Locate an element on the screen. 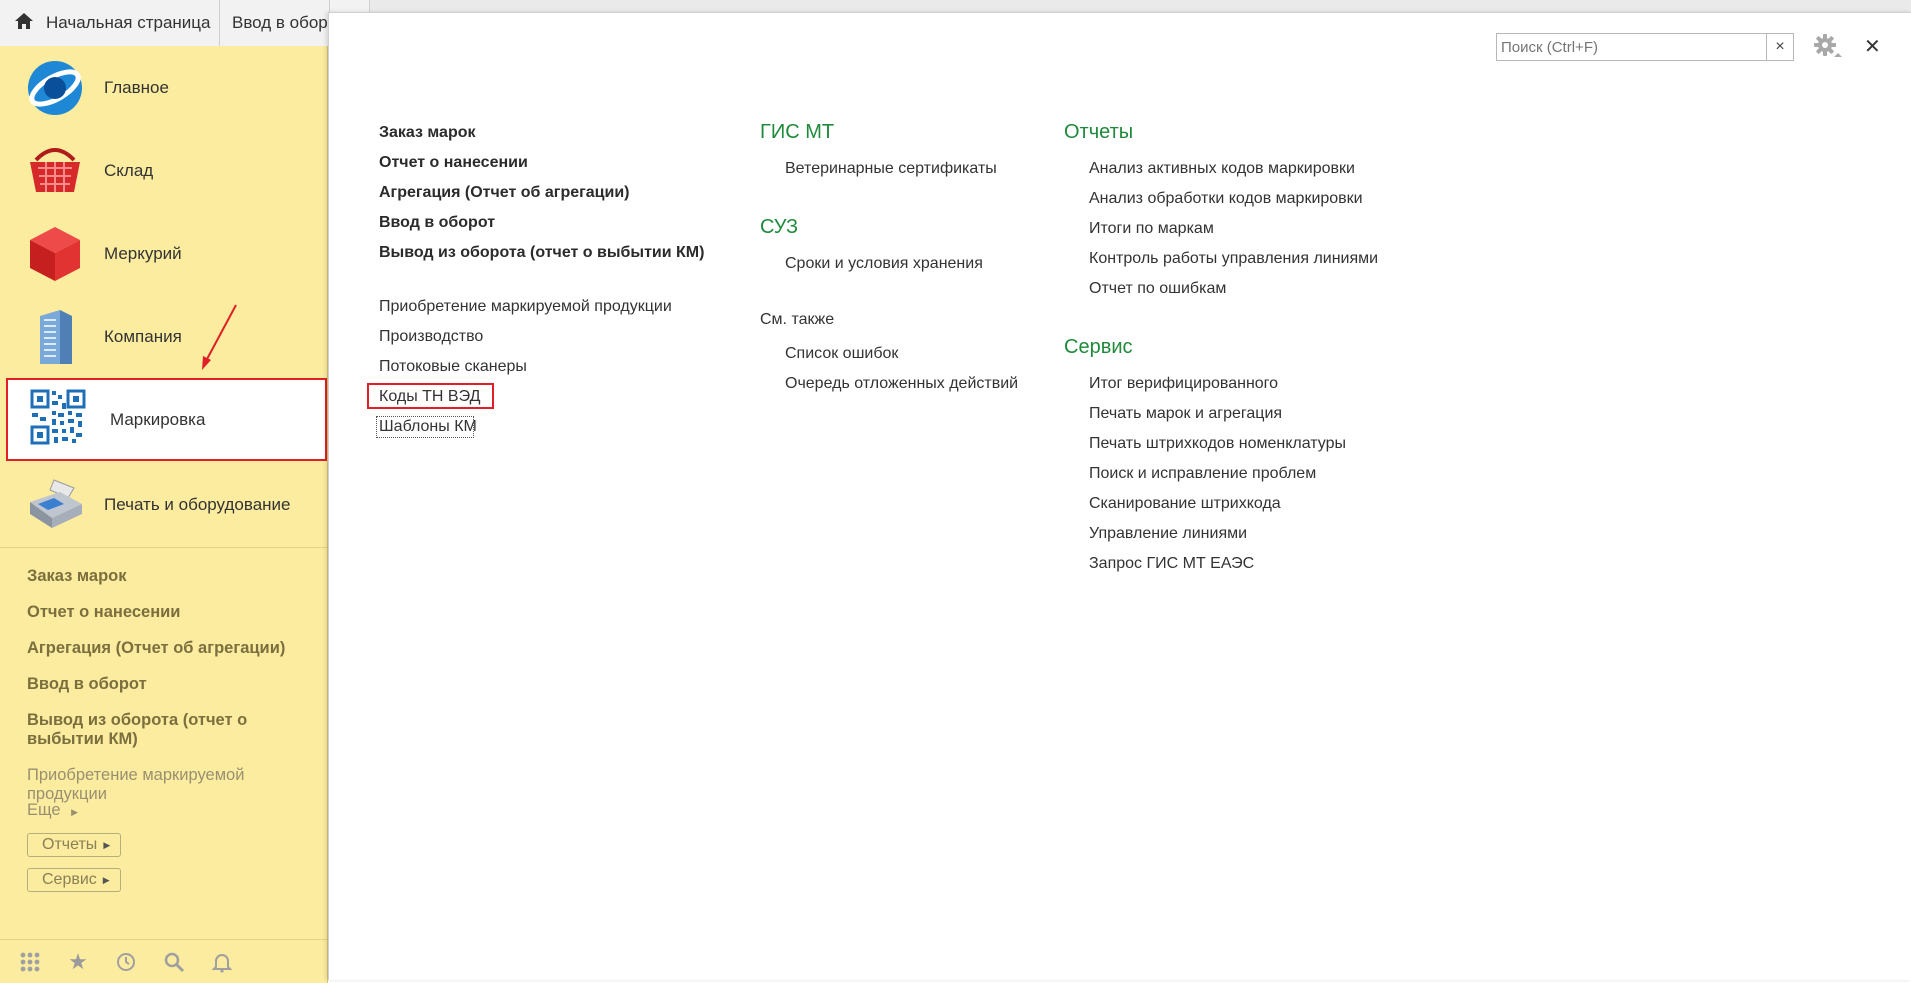 The image size is (1911, 983). sidebar-link-aggregation: Агрегация (Отчет об агрегации) is located at coordinates (177, 648).